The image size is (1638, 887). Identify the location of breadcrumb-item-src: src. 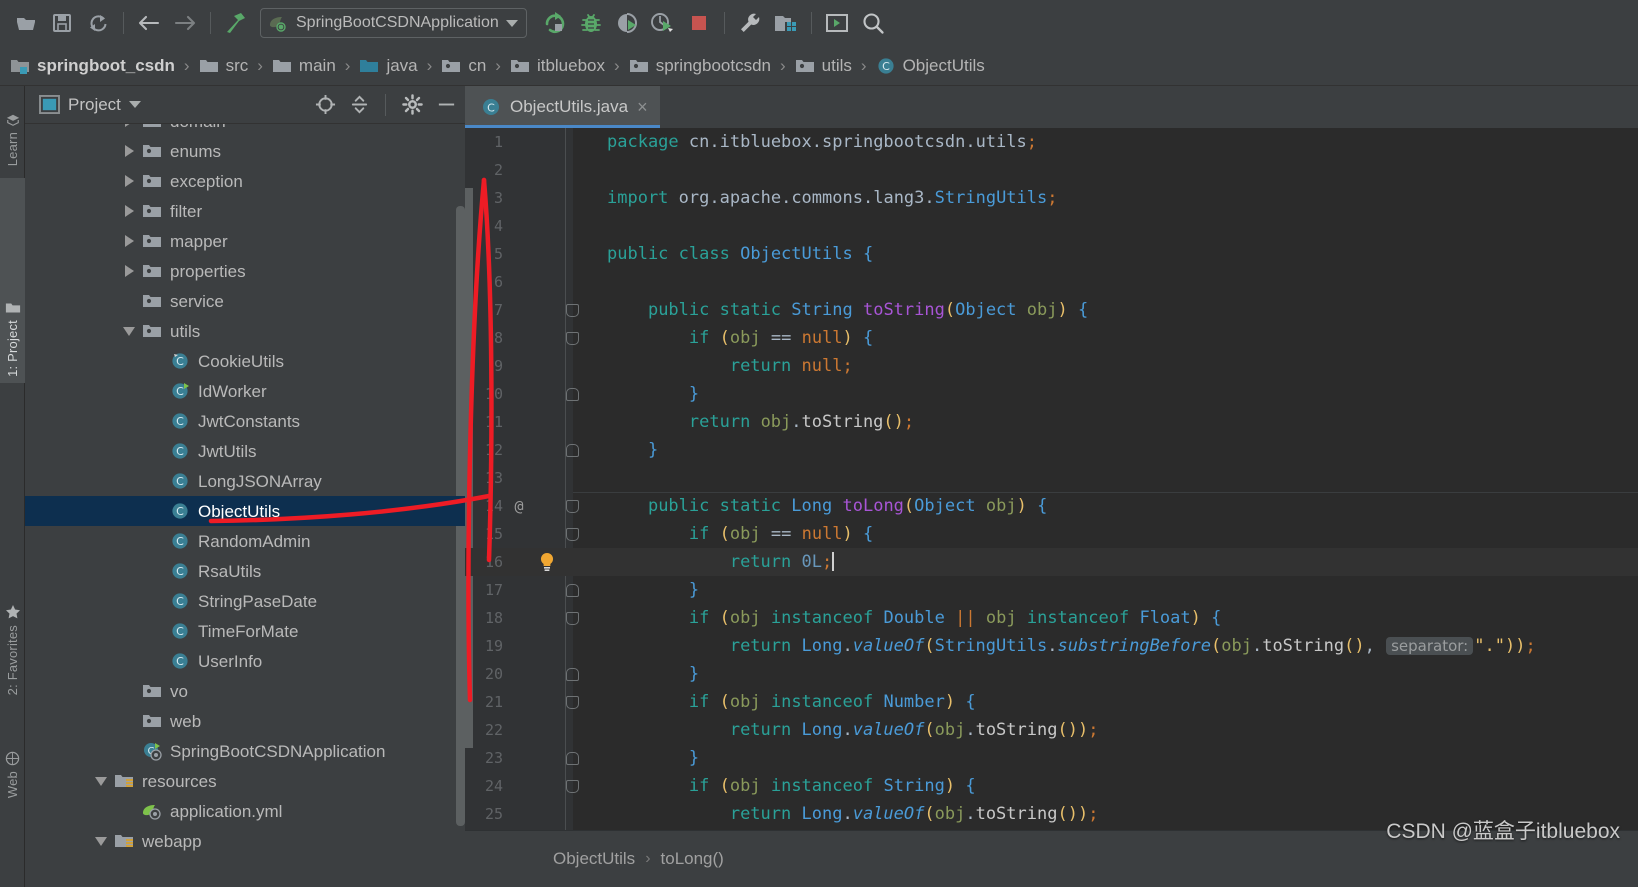
(223, 66).